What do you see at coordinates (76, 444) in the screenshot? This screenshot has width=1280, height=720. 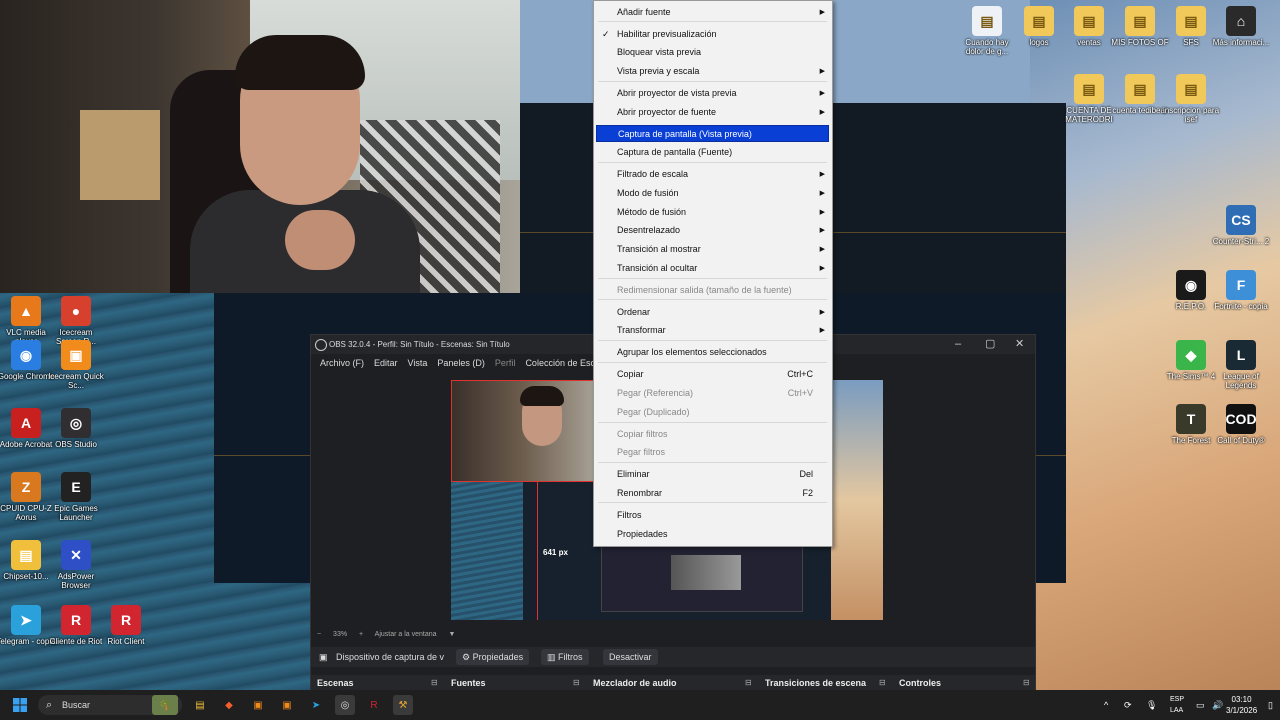 I see `desktop-icon-label: OBS Studio` at bounding box center [76, 444].